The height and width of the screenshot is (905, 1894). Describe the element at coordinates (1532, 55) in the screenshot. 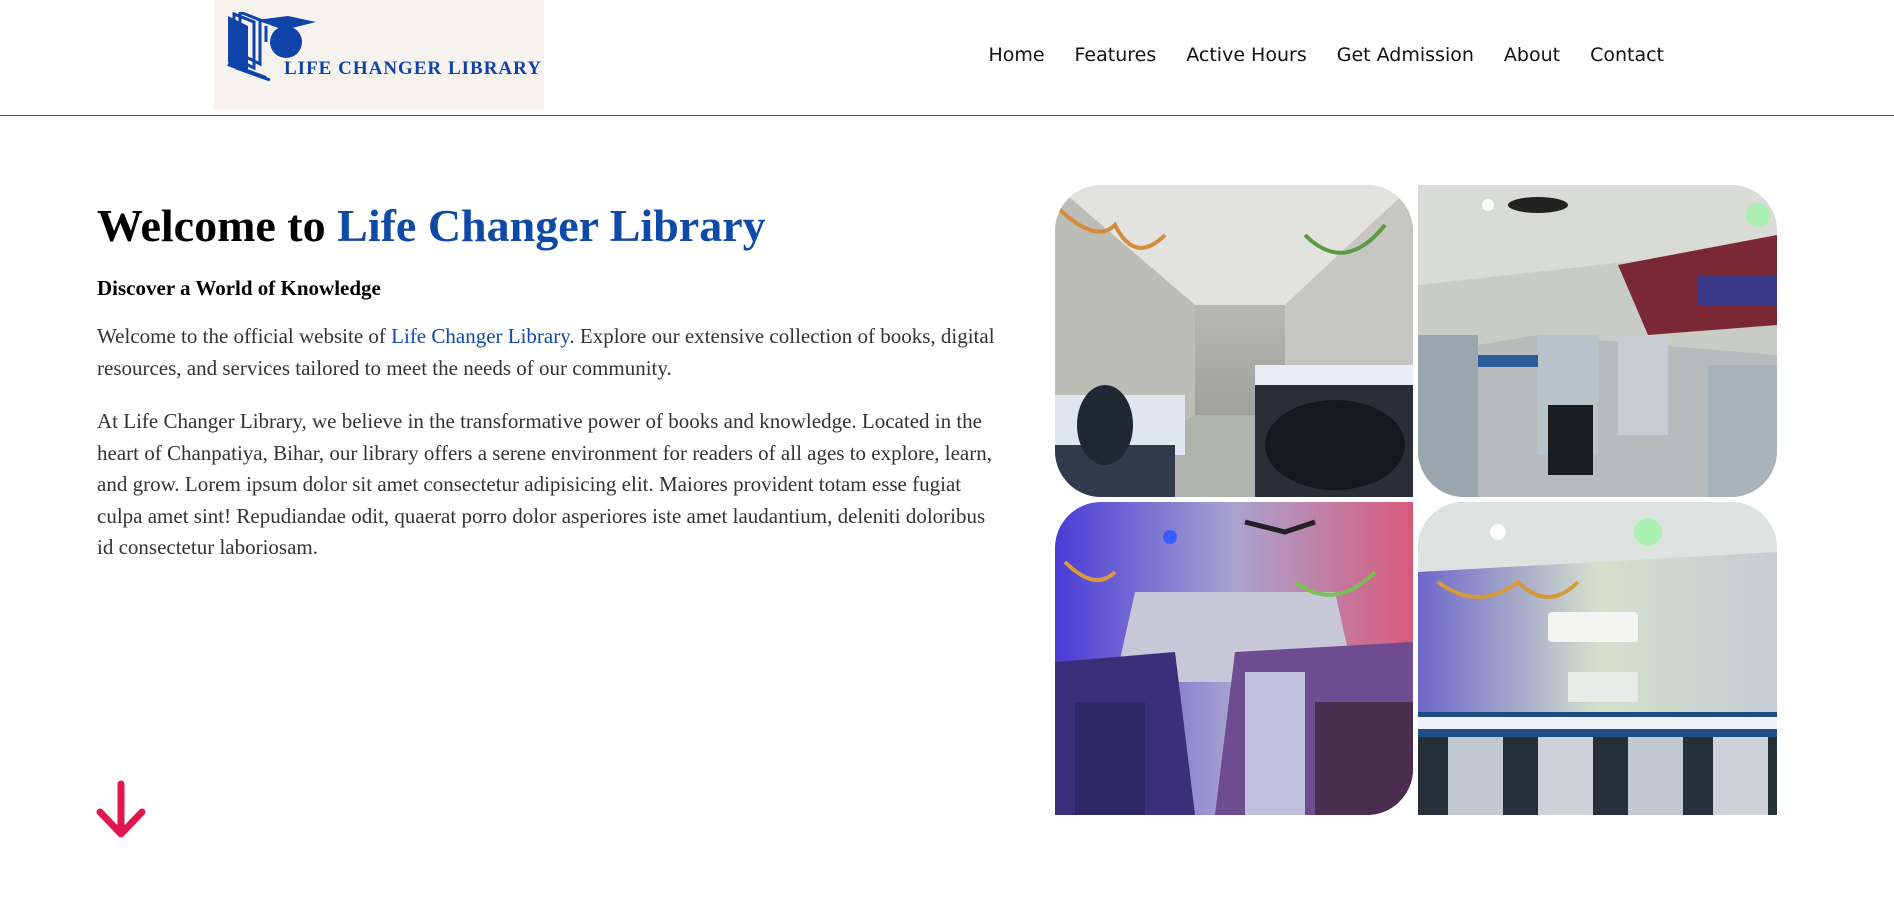

I see `nav-about: About` at that location.